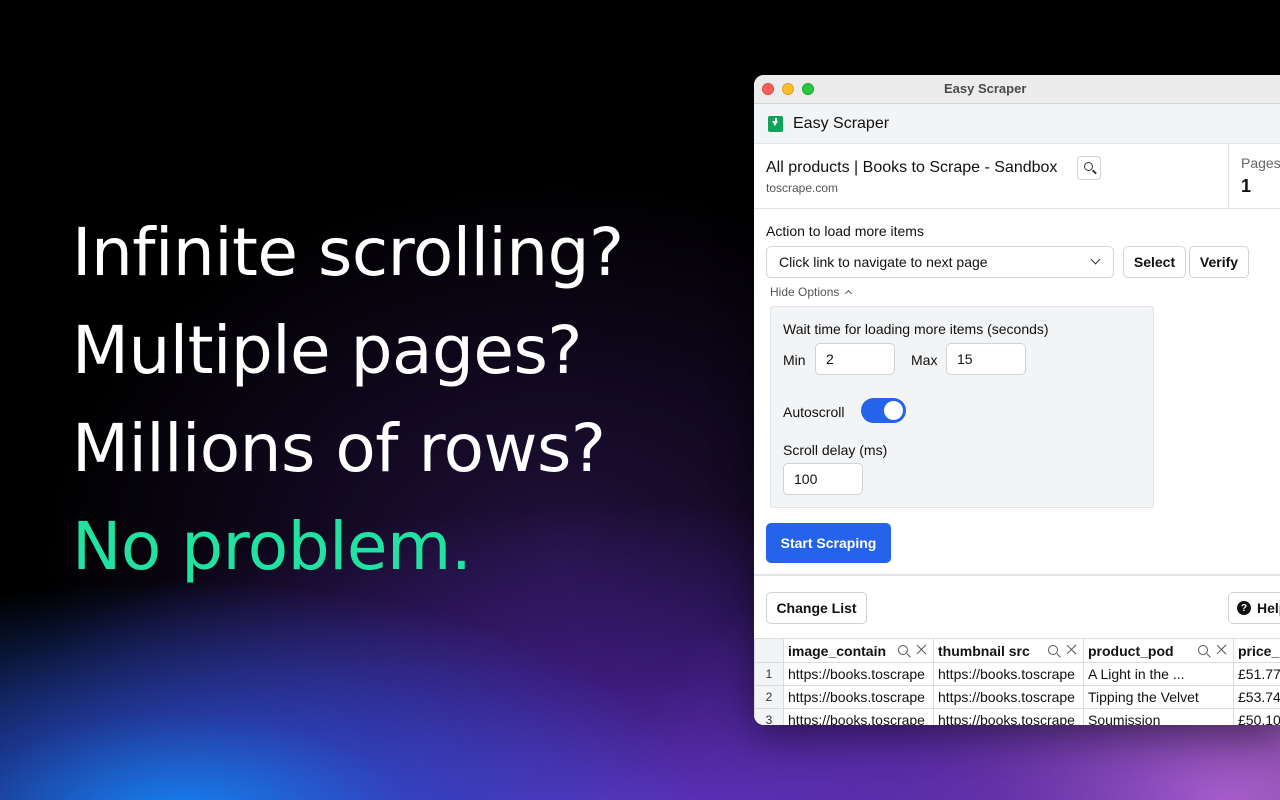  Describe the element at coordinates (348, 252) in the screenshot. I see `headline-line-1: Infinite scrolling?` at that location.